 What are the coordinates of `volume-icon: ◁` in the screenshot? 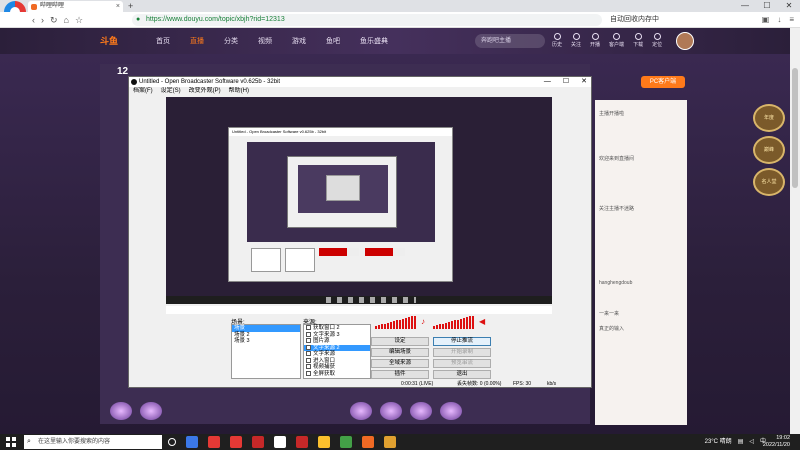 It's located at (751, 442).